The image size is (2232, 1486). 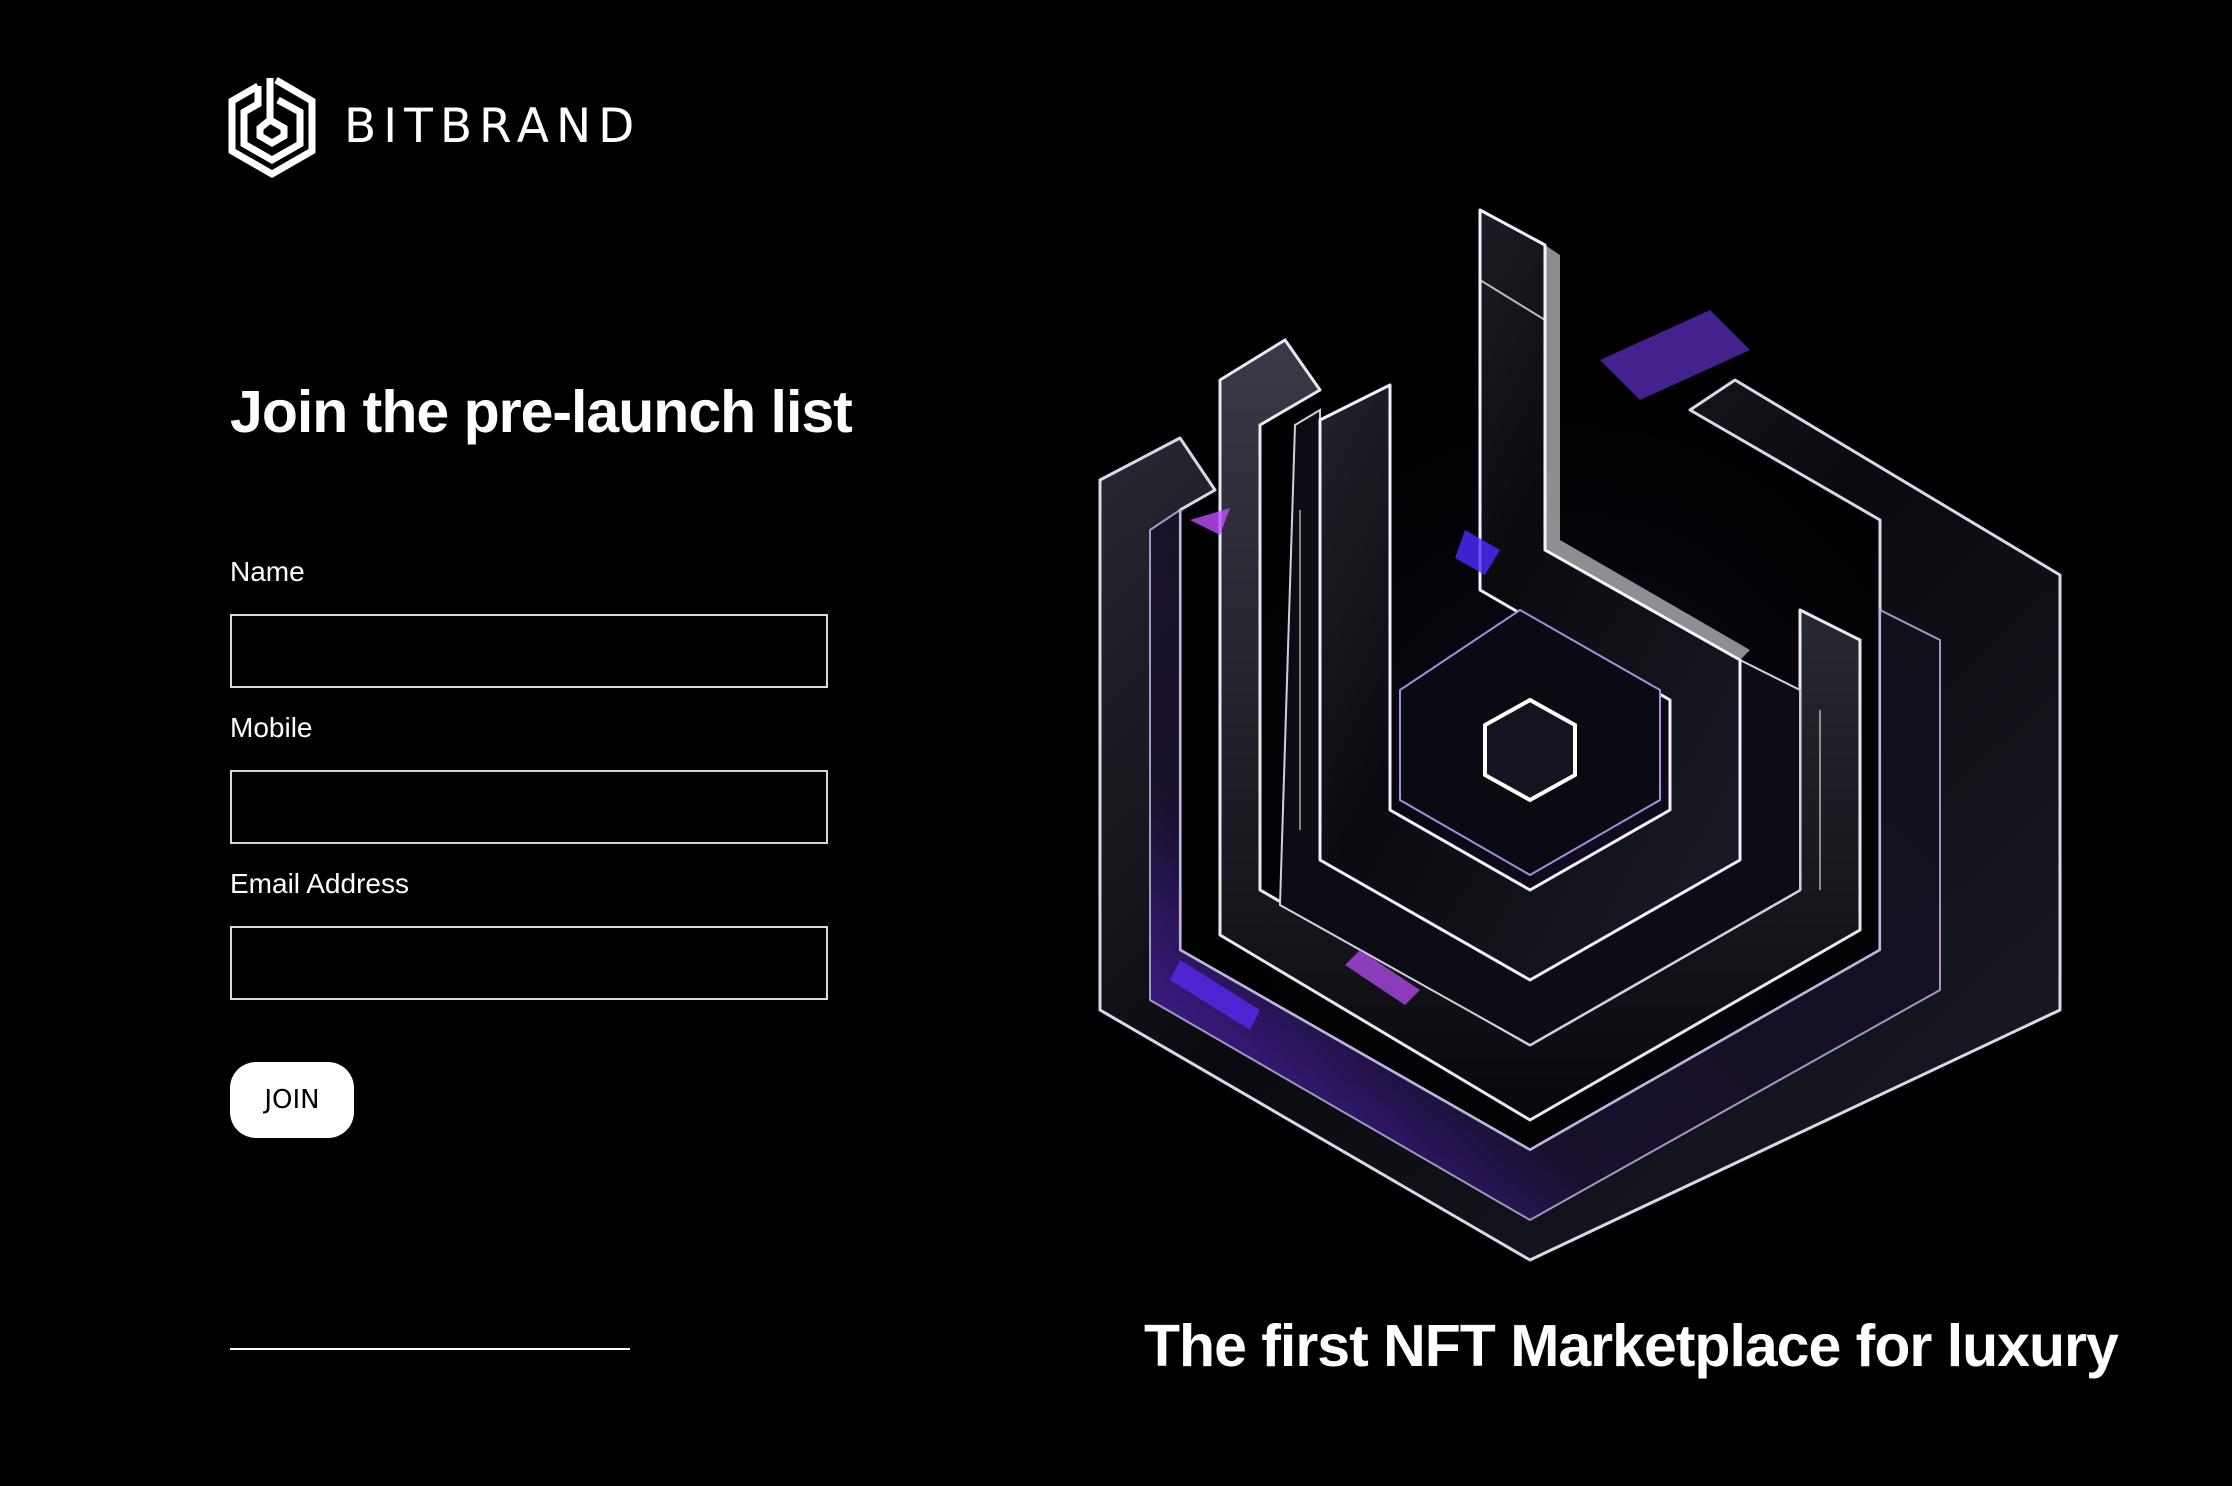 I want to click on divider, so click(x=430, y=1349).